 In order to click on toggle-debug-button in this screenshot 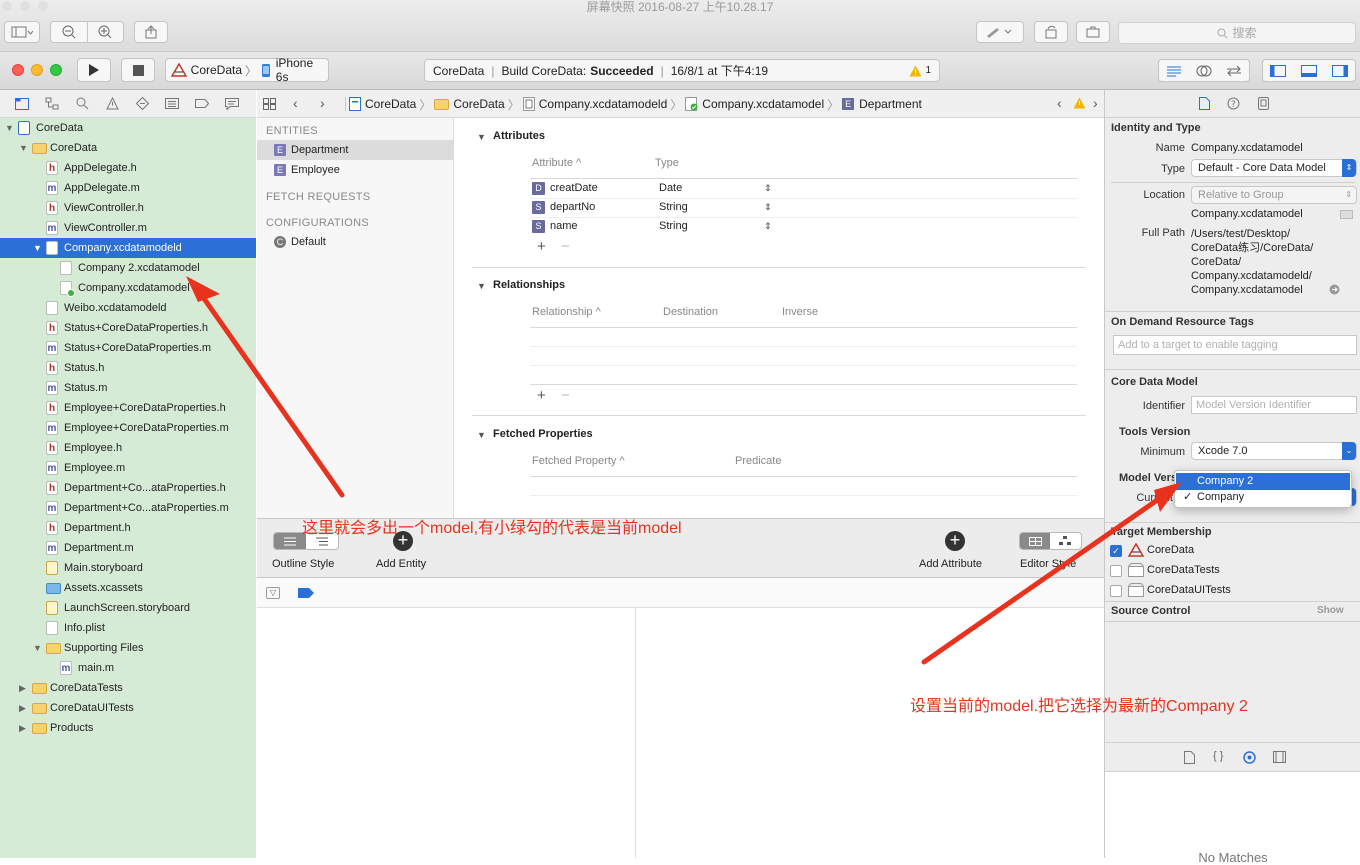, I will do `click(1309, 70)`.